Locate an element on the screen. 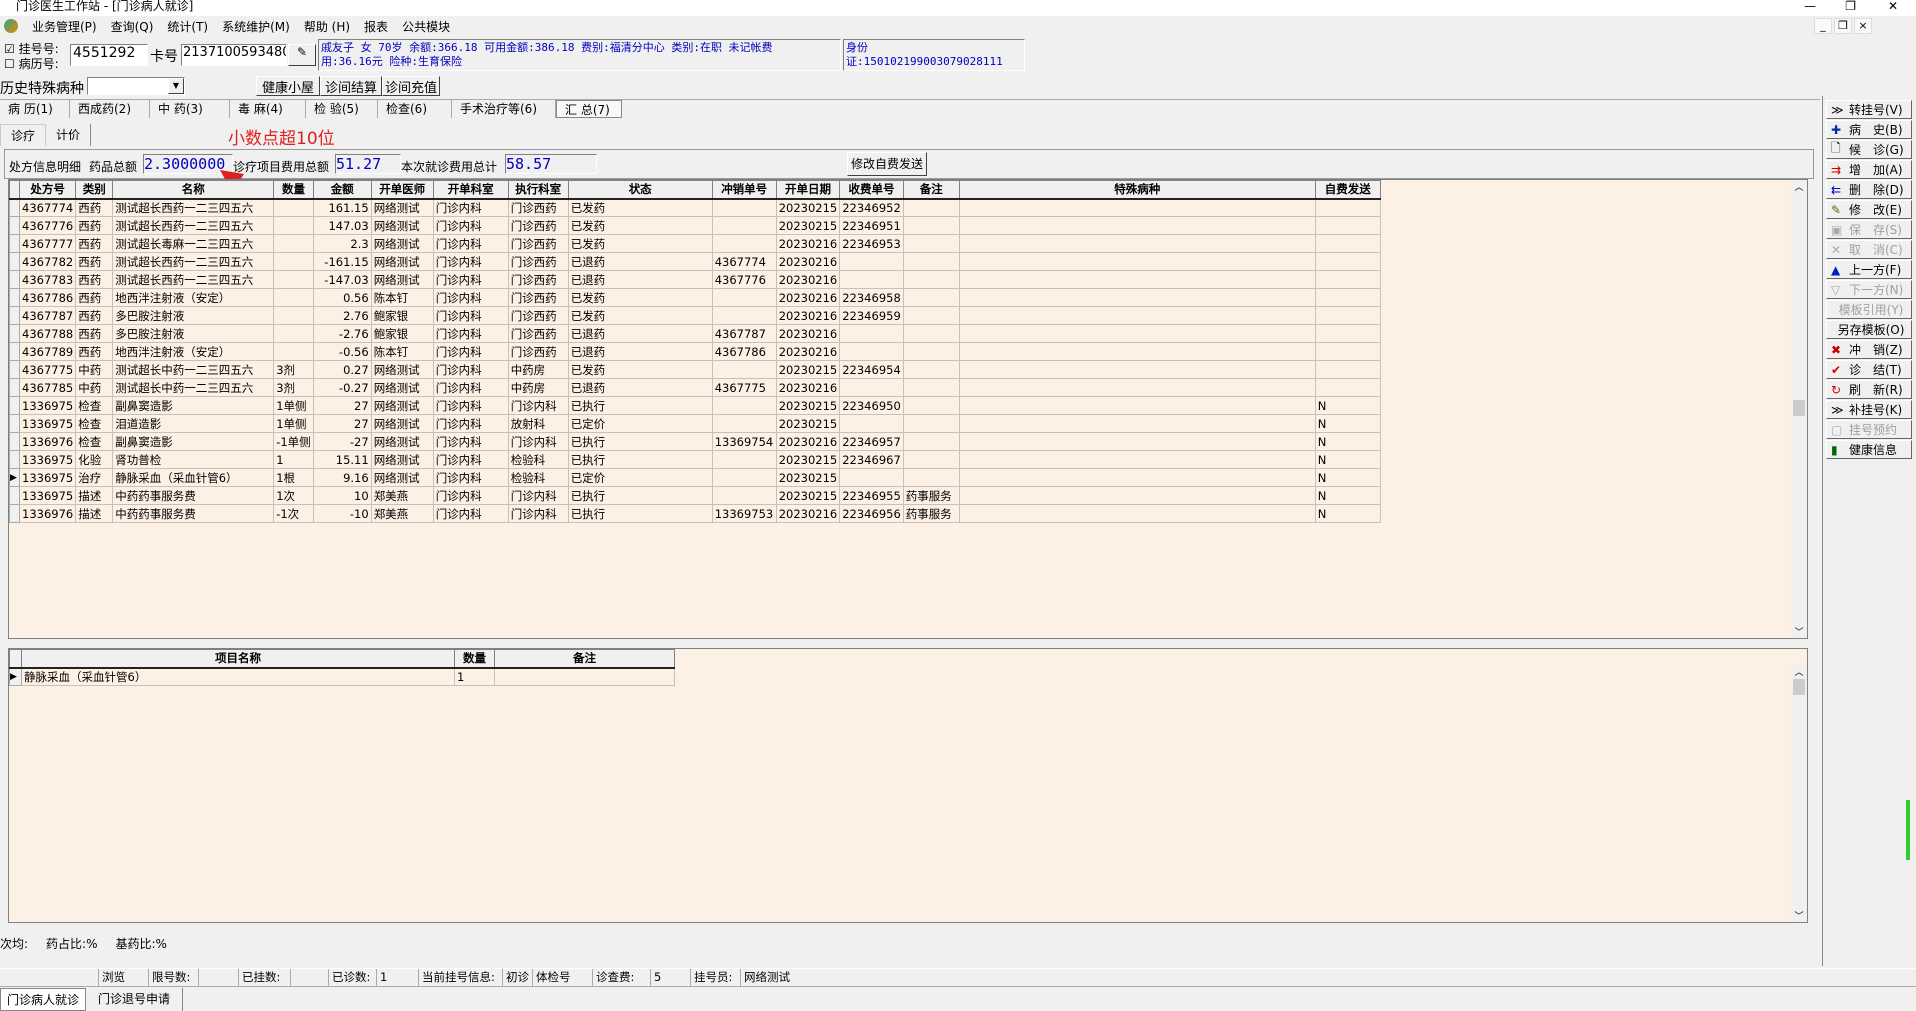  col-order-date: 开单日期 is located at coordinates (808, 190).